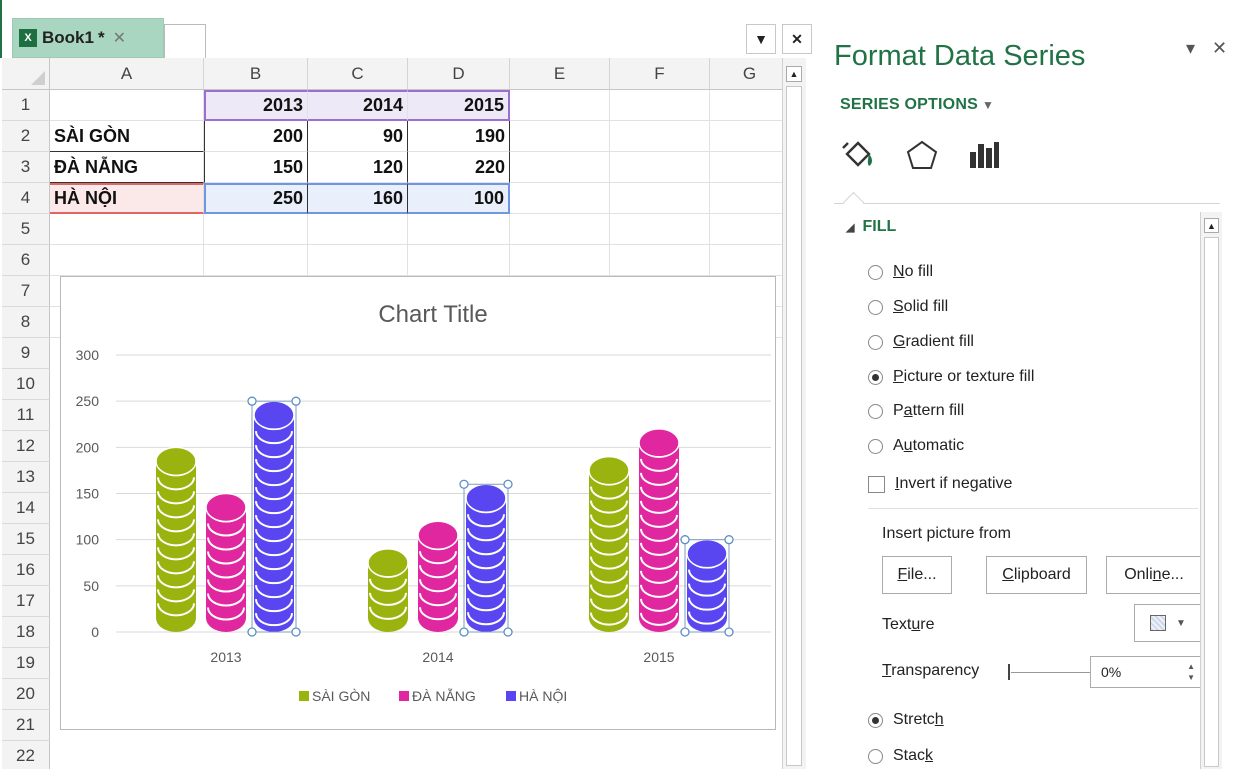 The width and height of the screenshot is (1243, 769). Describe the element at coordinates (127, 260) in the screenshot. I see `cell-a6` at that location.